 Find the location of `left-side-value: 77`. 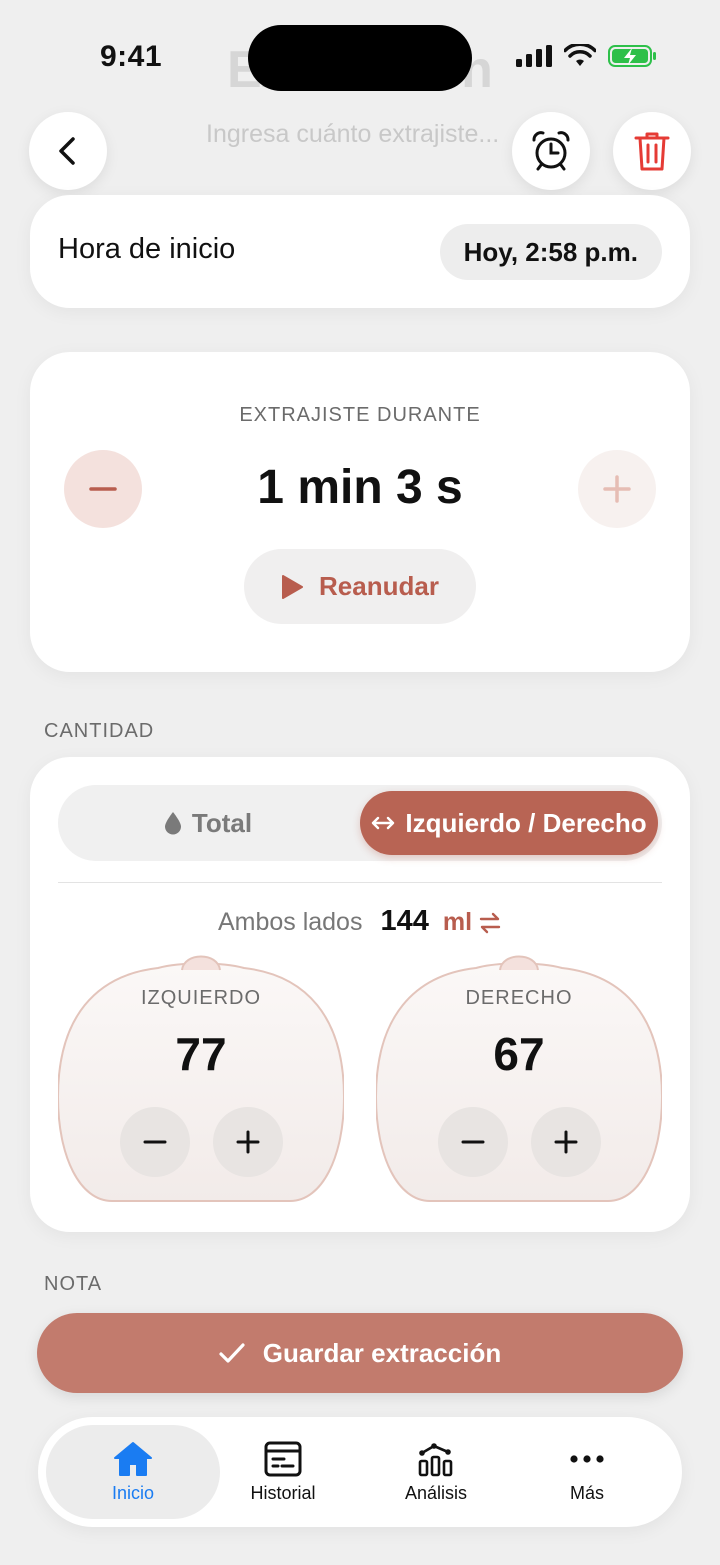

left-side-value: 77 is located at coordinates (201, 1054).